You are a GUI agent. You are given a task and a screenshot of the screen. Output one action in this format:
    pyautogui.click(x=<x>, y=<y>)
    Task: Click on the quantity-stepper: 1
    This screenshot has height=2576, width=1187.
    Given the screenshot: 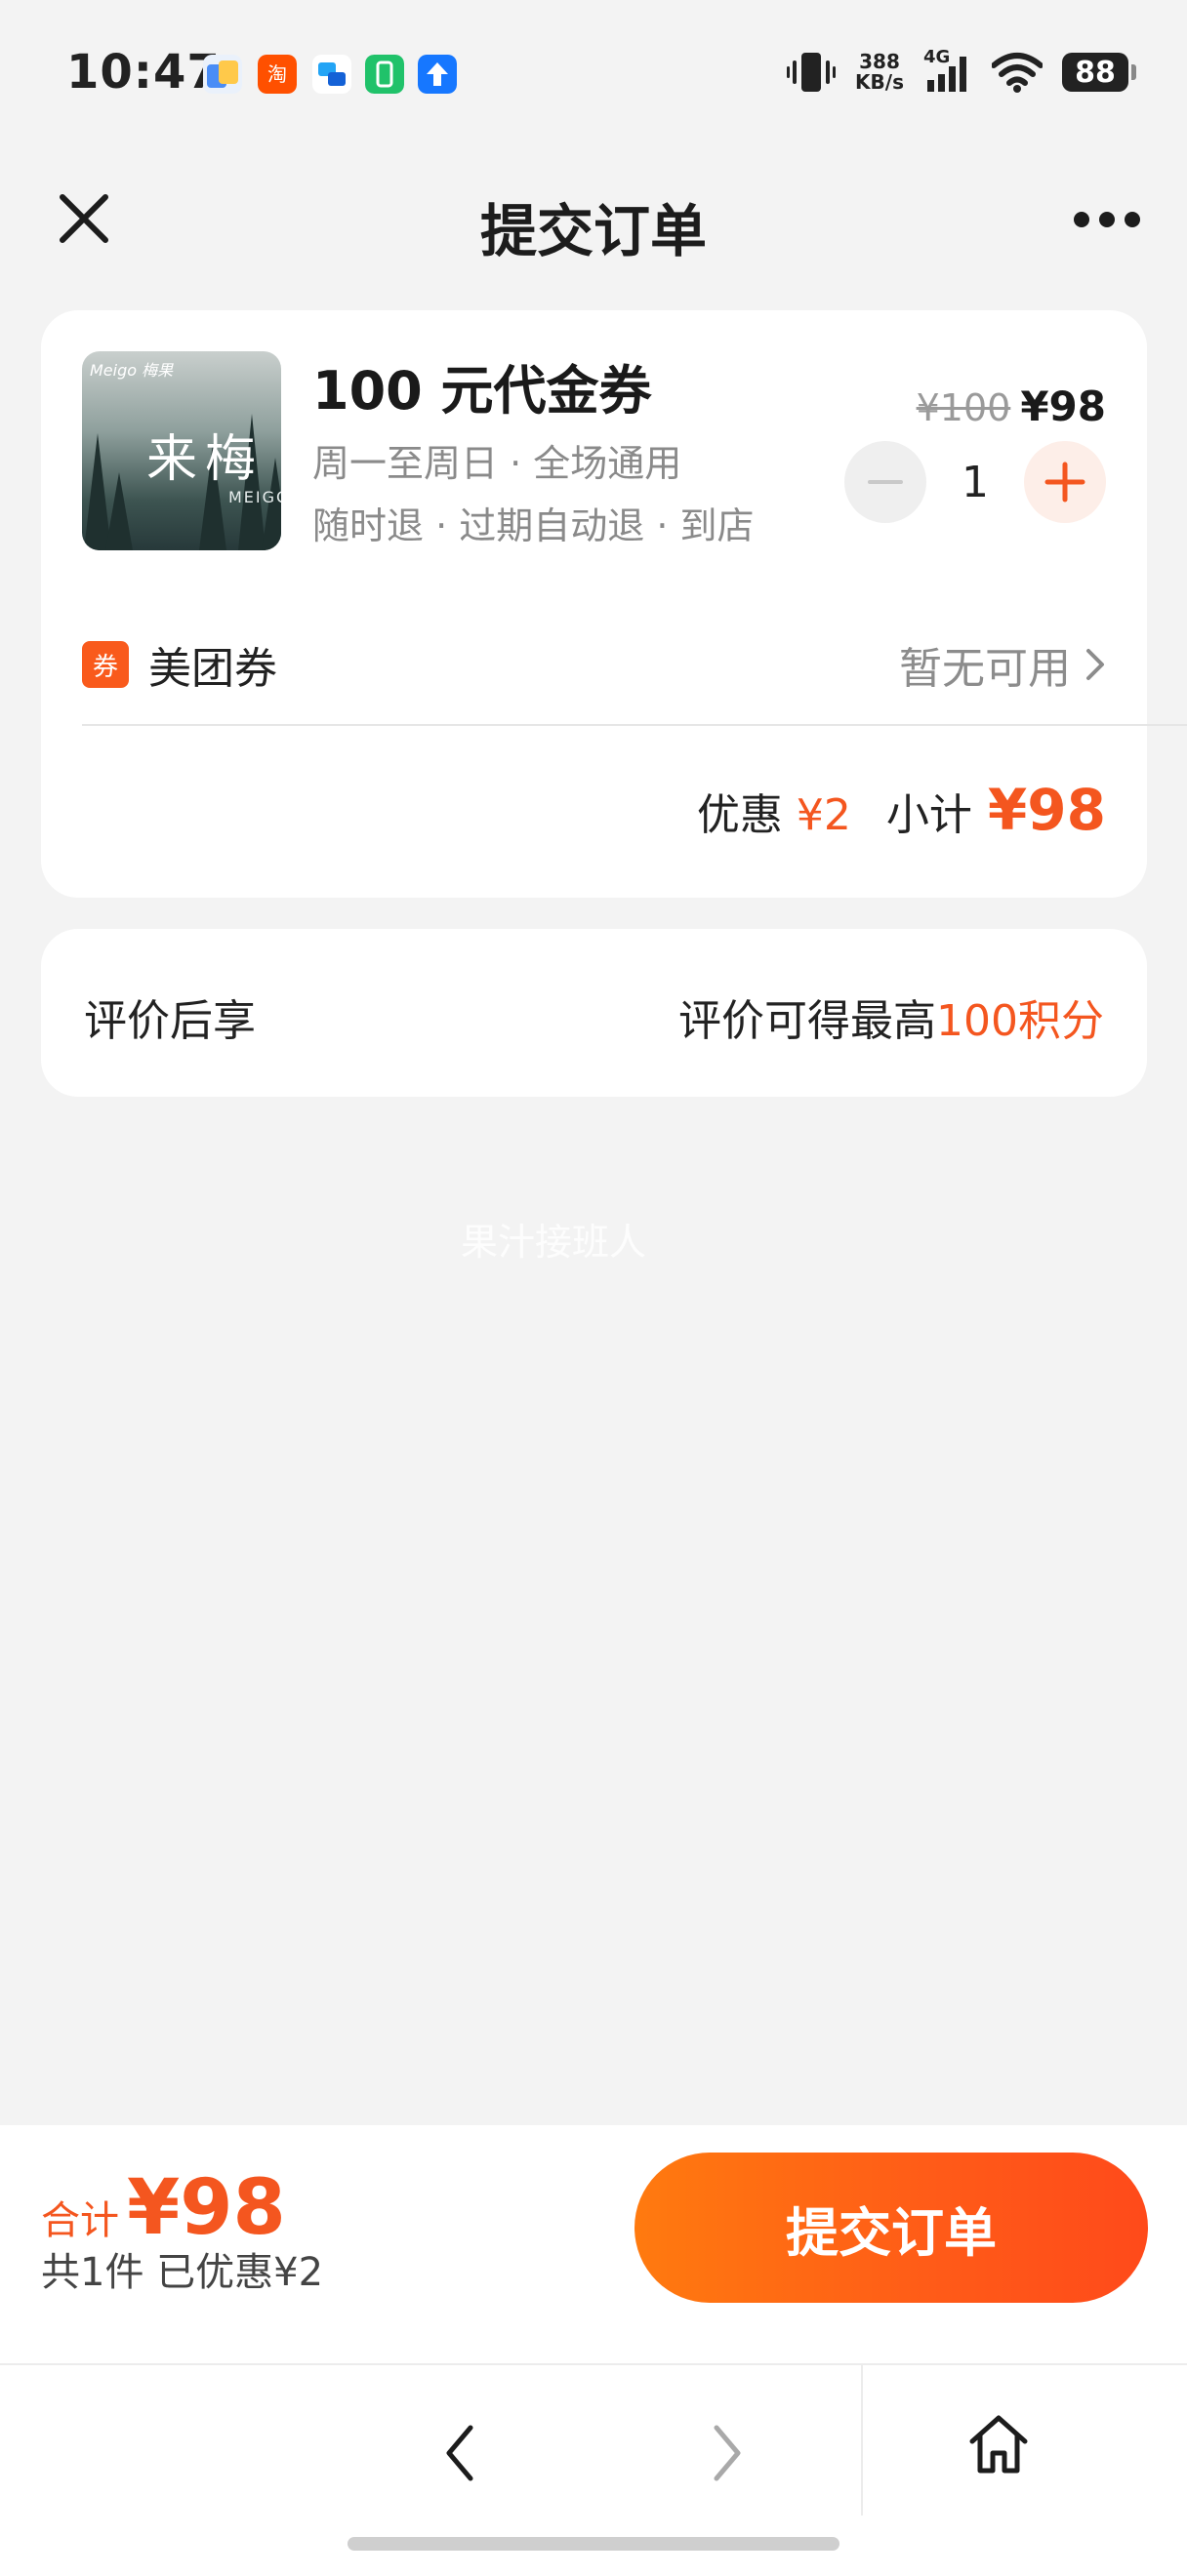 What is the action you would take?
    pyautogui.click(x=975, y=482)
    